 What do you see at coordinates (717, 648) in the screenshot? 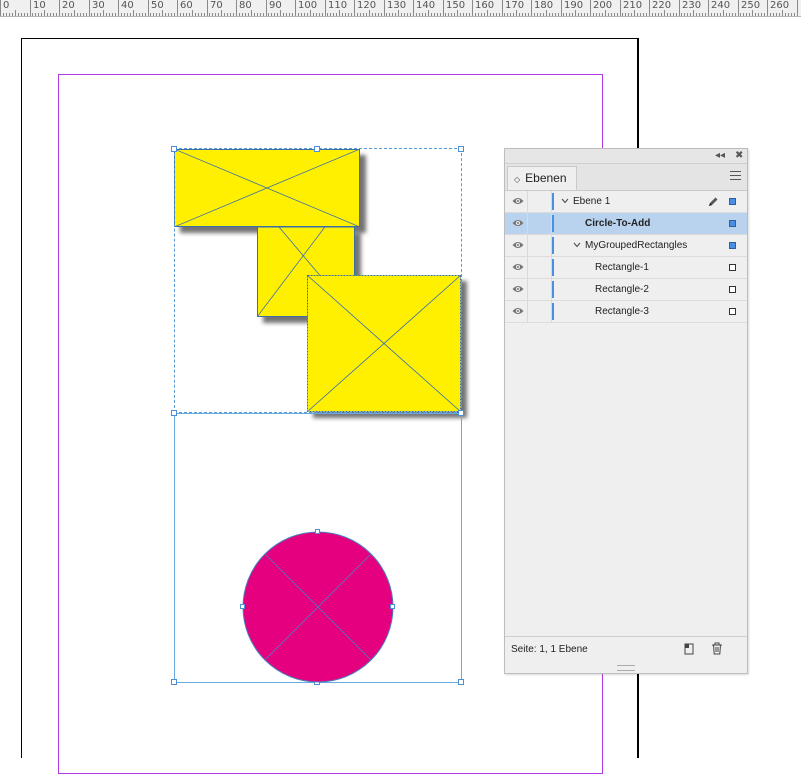
I see `trash-icon` at bounding box center [717, 648].